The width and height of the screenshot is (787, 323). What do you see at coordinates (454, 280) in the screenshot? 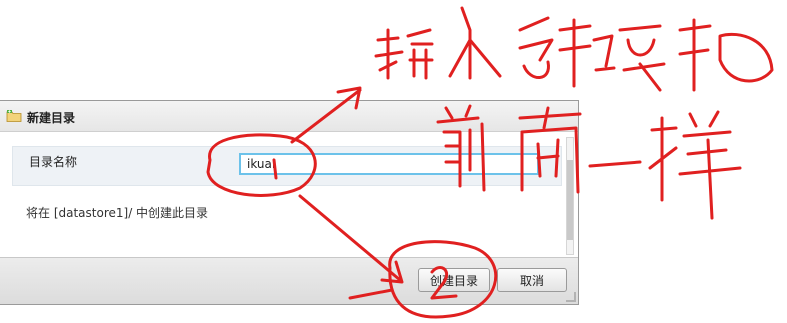
I see `create-folder-button: 创建目录` at bounding box center [454, 280].